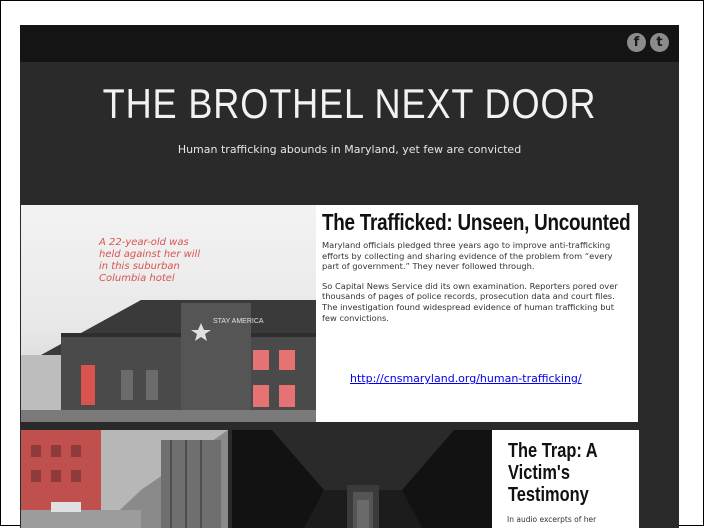  What do you see at coordinates (238, 321) in the screenshot?
I see `hotel-sign-text: STAY AMERICA` at bounding box center [238, 321].